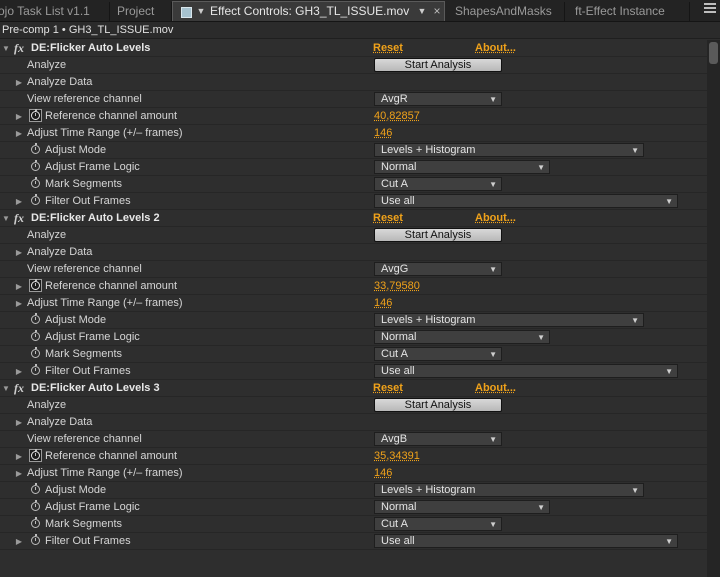 This screenshot has width=720, height=577. I want to click on param-row-ref-amount: ▶ Reference channel amount 40,82857, so click(353, 116).